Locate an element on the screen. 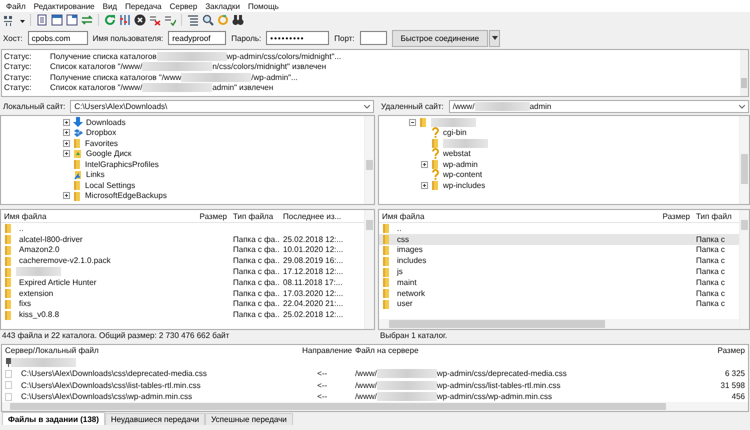  file-row: images Папка с is located at coordinates (559, 250).